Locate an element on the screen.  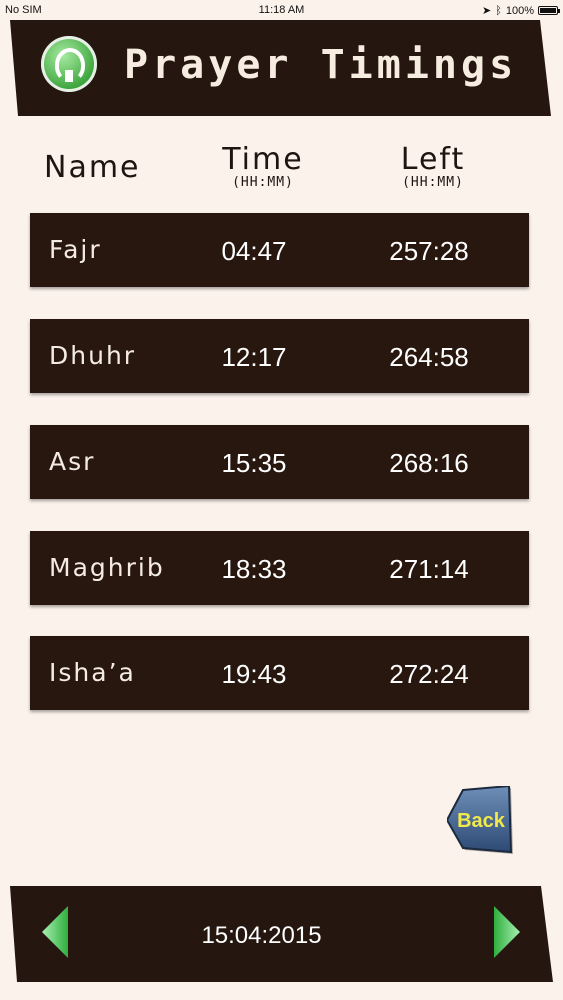
battery-percent: 100% is located at coordinates (519, 10).